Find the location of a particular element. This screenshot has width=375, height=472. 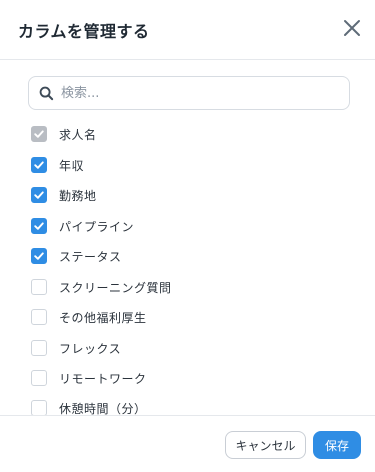

column-item-remote-work: リモートワーク is located at coordinates (89, 378).